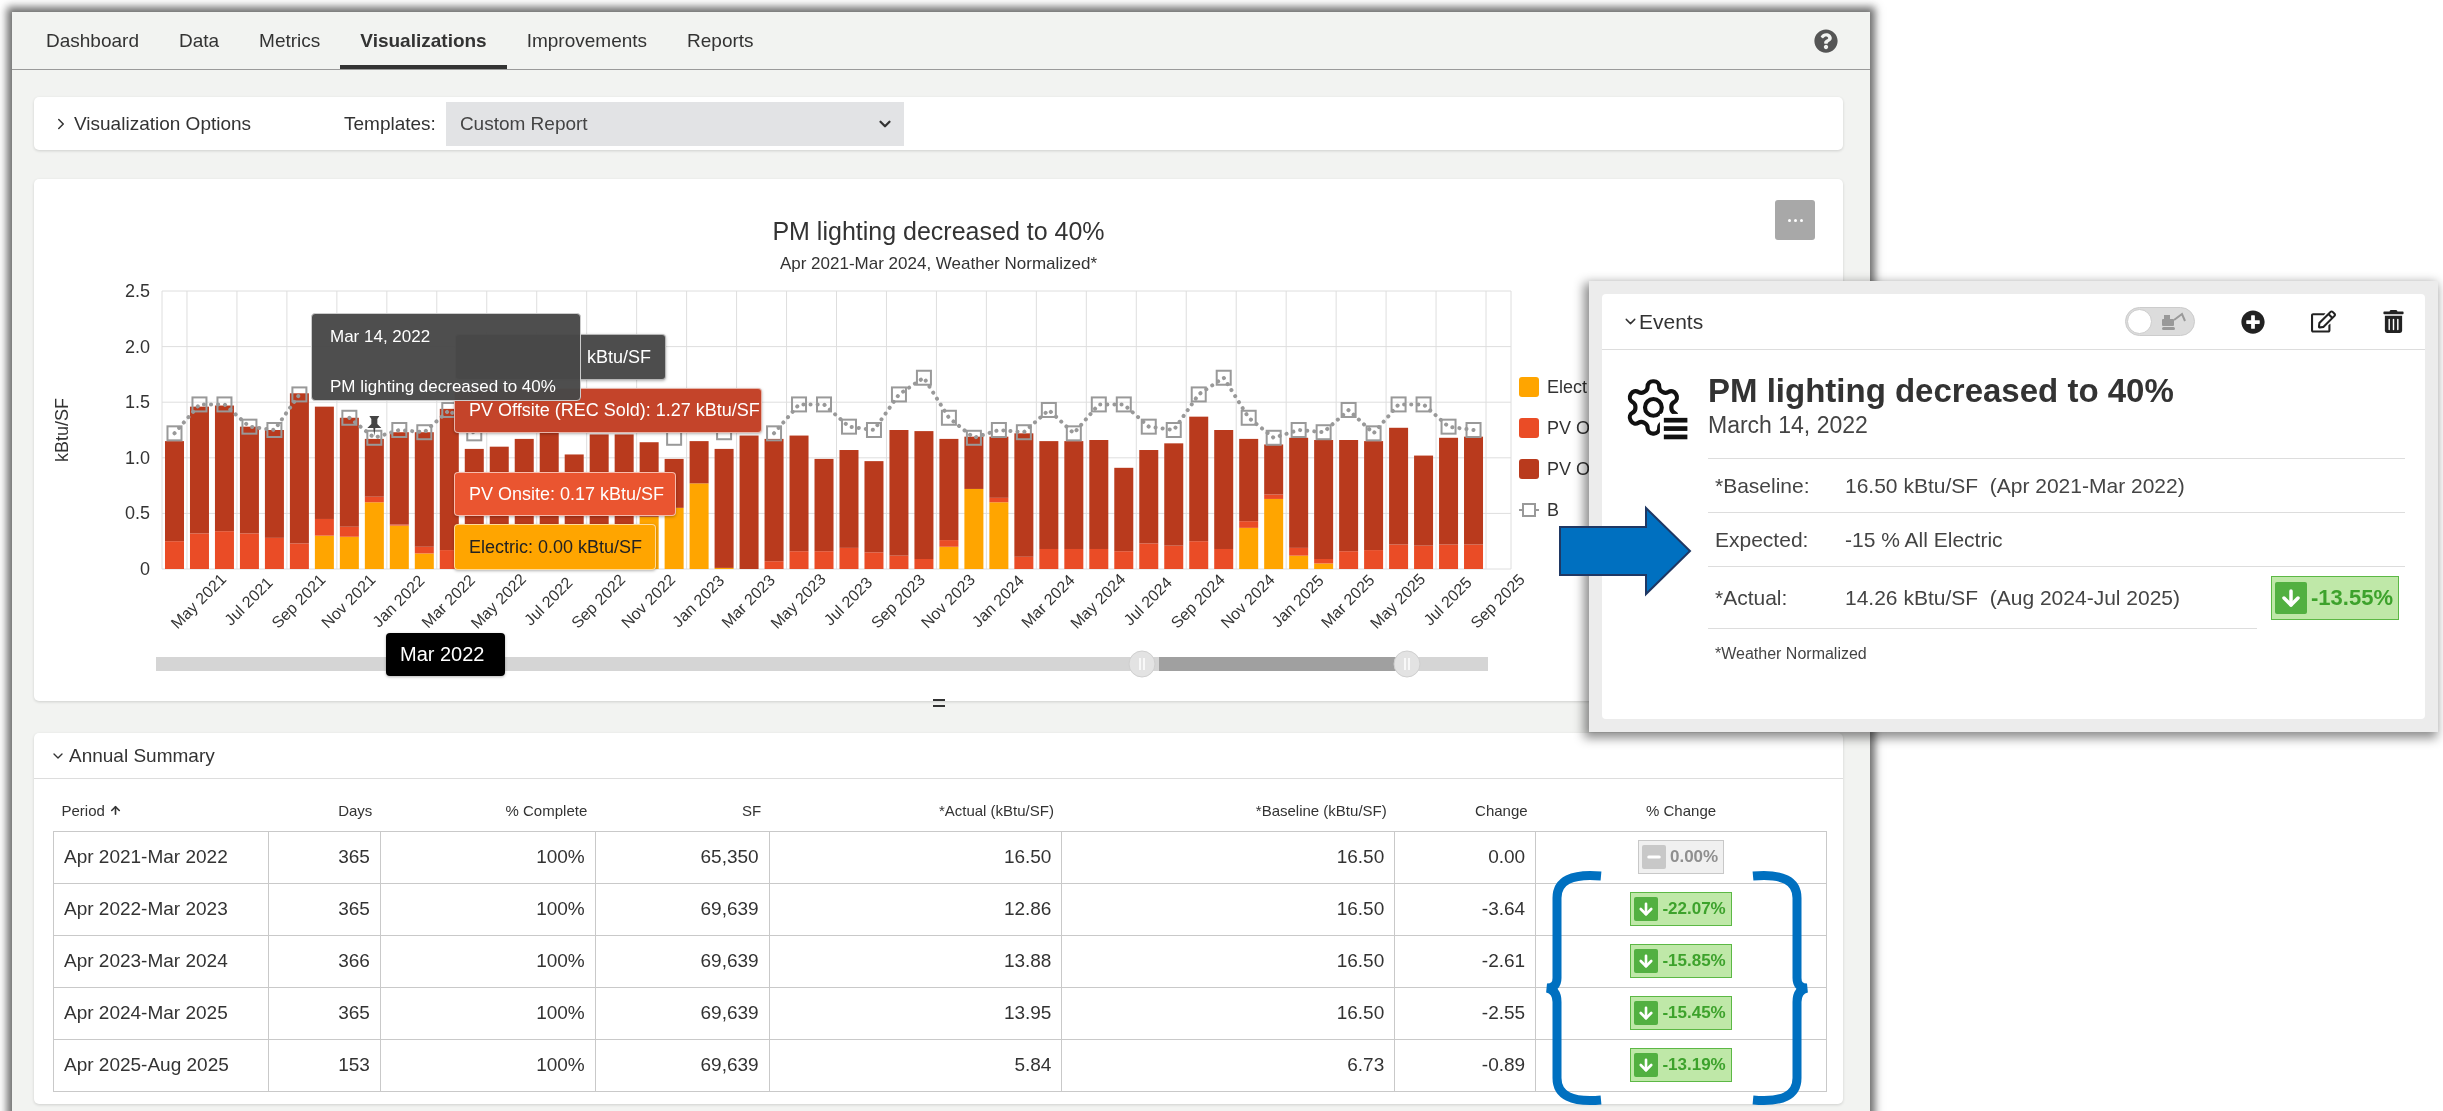  What do you see at coordinates (446, 357) in the screenshot?
I see `event-tooltip: Mar 14, 2022 PM lighting decreased to 40%` at bounding box center [446, 357].